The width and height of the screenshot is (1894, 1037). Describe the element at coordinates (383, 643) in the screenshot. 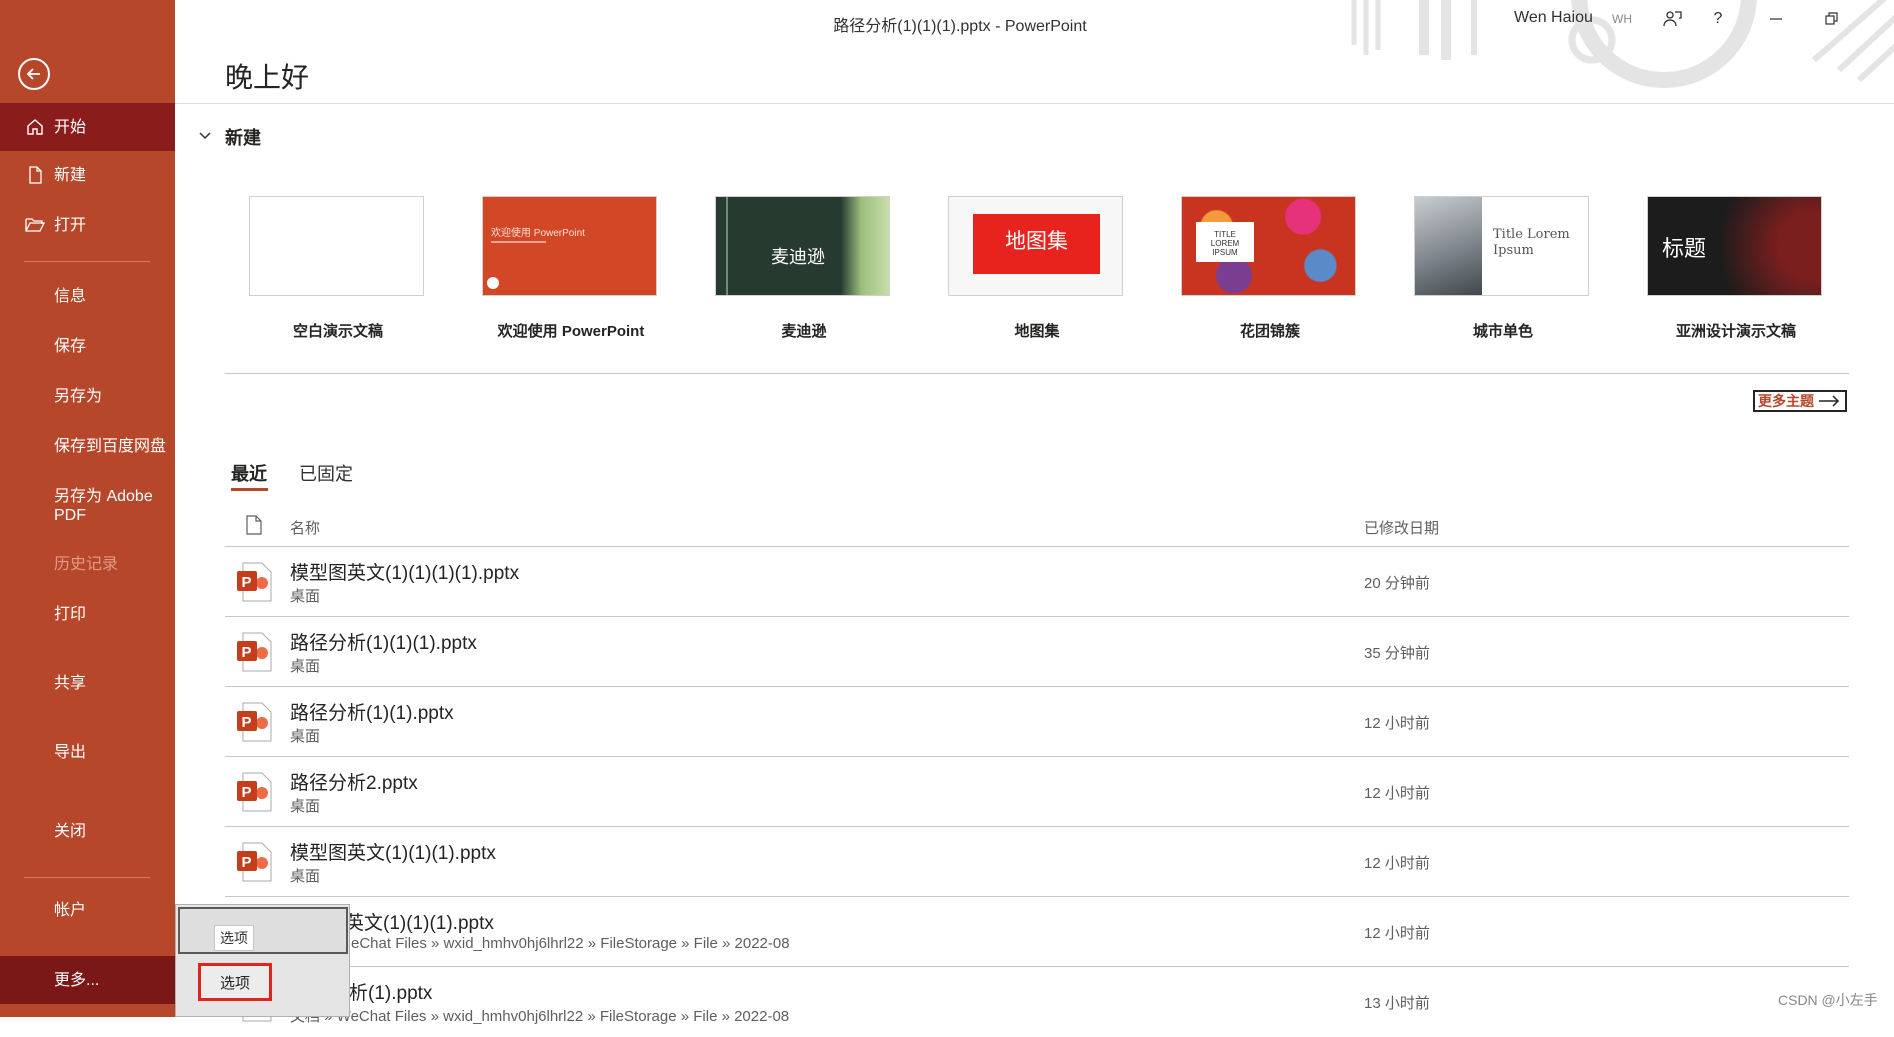

I see `file-name: 路径分析(1)(1)(1).pptx` at that location.